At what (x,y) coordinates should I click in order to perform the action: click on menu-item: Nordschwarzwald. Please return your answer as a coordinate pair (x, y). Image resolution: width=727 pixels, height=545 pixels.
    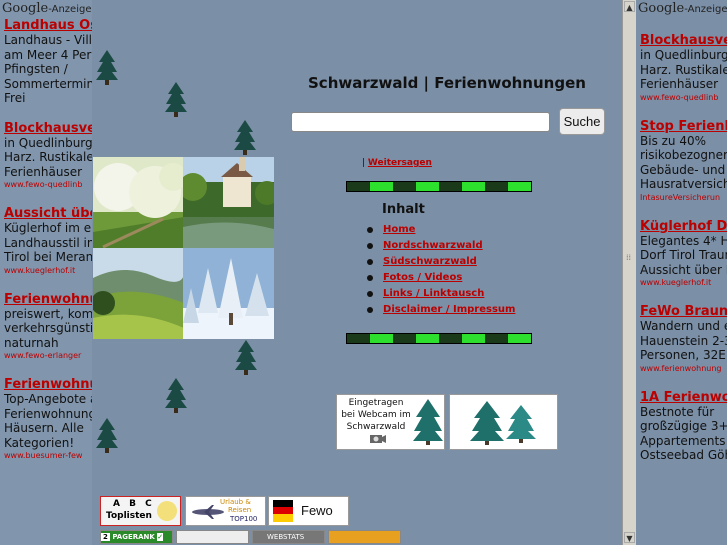
    Looking at the image, I should click on (441, 246).